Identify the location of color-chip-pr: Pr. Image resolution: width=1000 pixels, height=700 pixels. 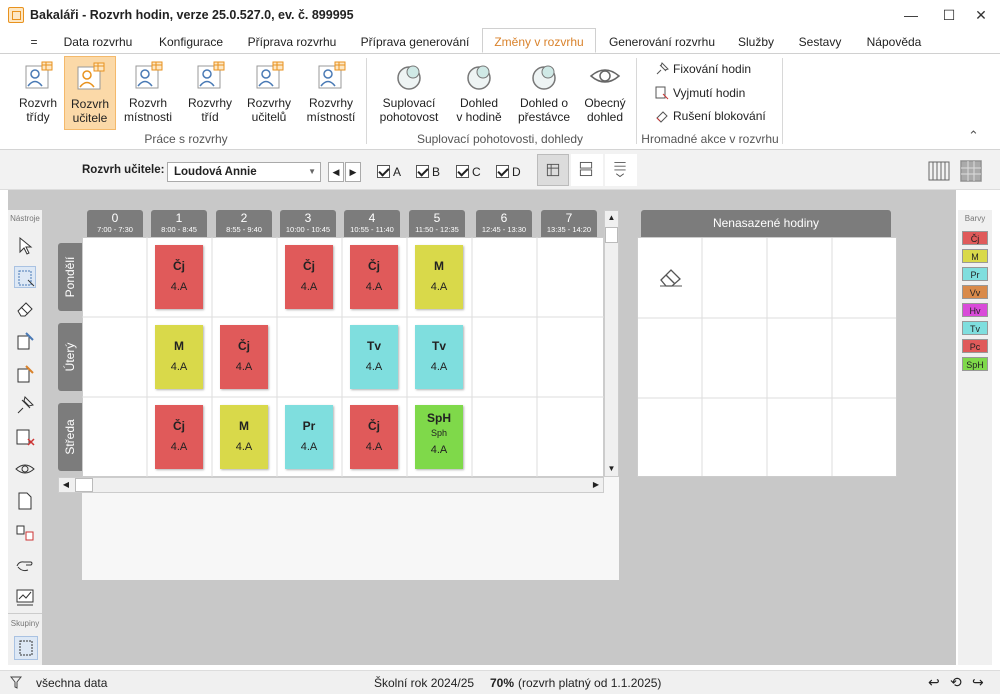
(975, 274).